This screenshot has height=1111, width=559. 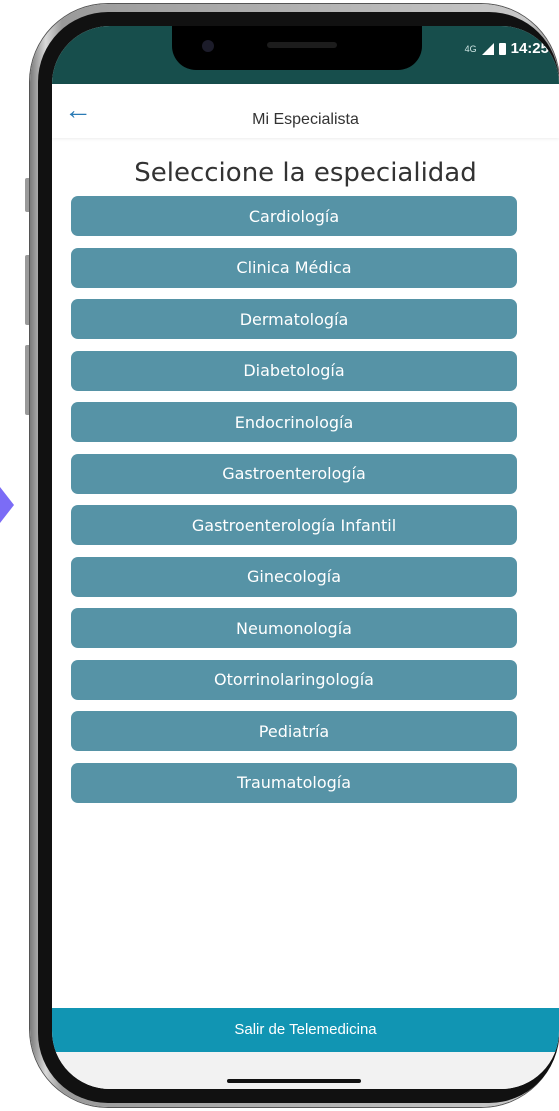 What do you see at coordinates (507, 48) in the screenshot?
I see `status-indicators: 4G 14:25` at bounding box center [507, 48].